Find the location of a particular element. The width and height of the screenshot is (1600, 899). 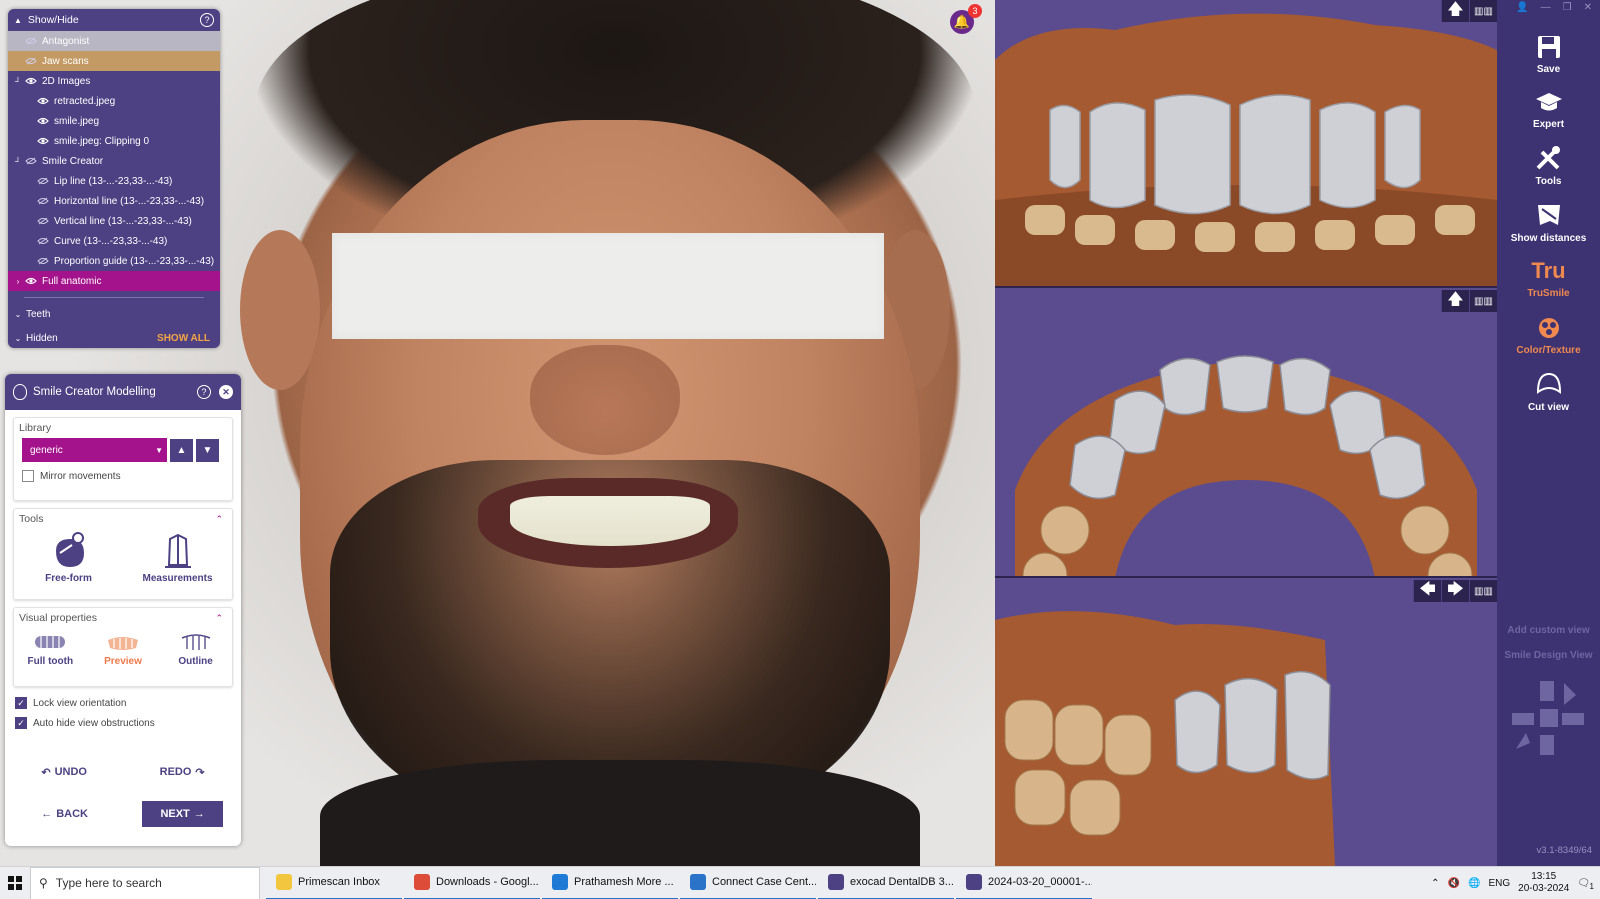

outline-button: Outline is located at coordinates (196, 648).